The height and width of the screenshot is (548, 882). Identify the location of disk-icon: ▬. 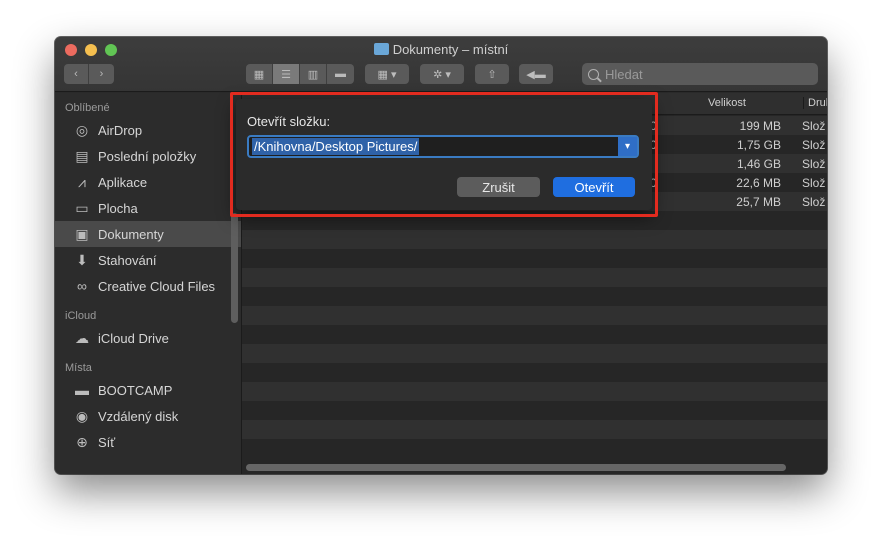
(82, 390).